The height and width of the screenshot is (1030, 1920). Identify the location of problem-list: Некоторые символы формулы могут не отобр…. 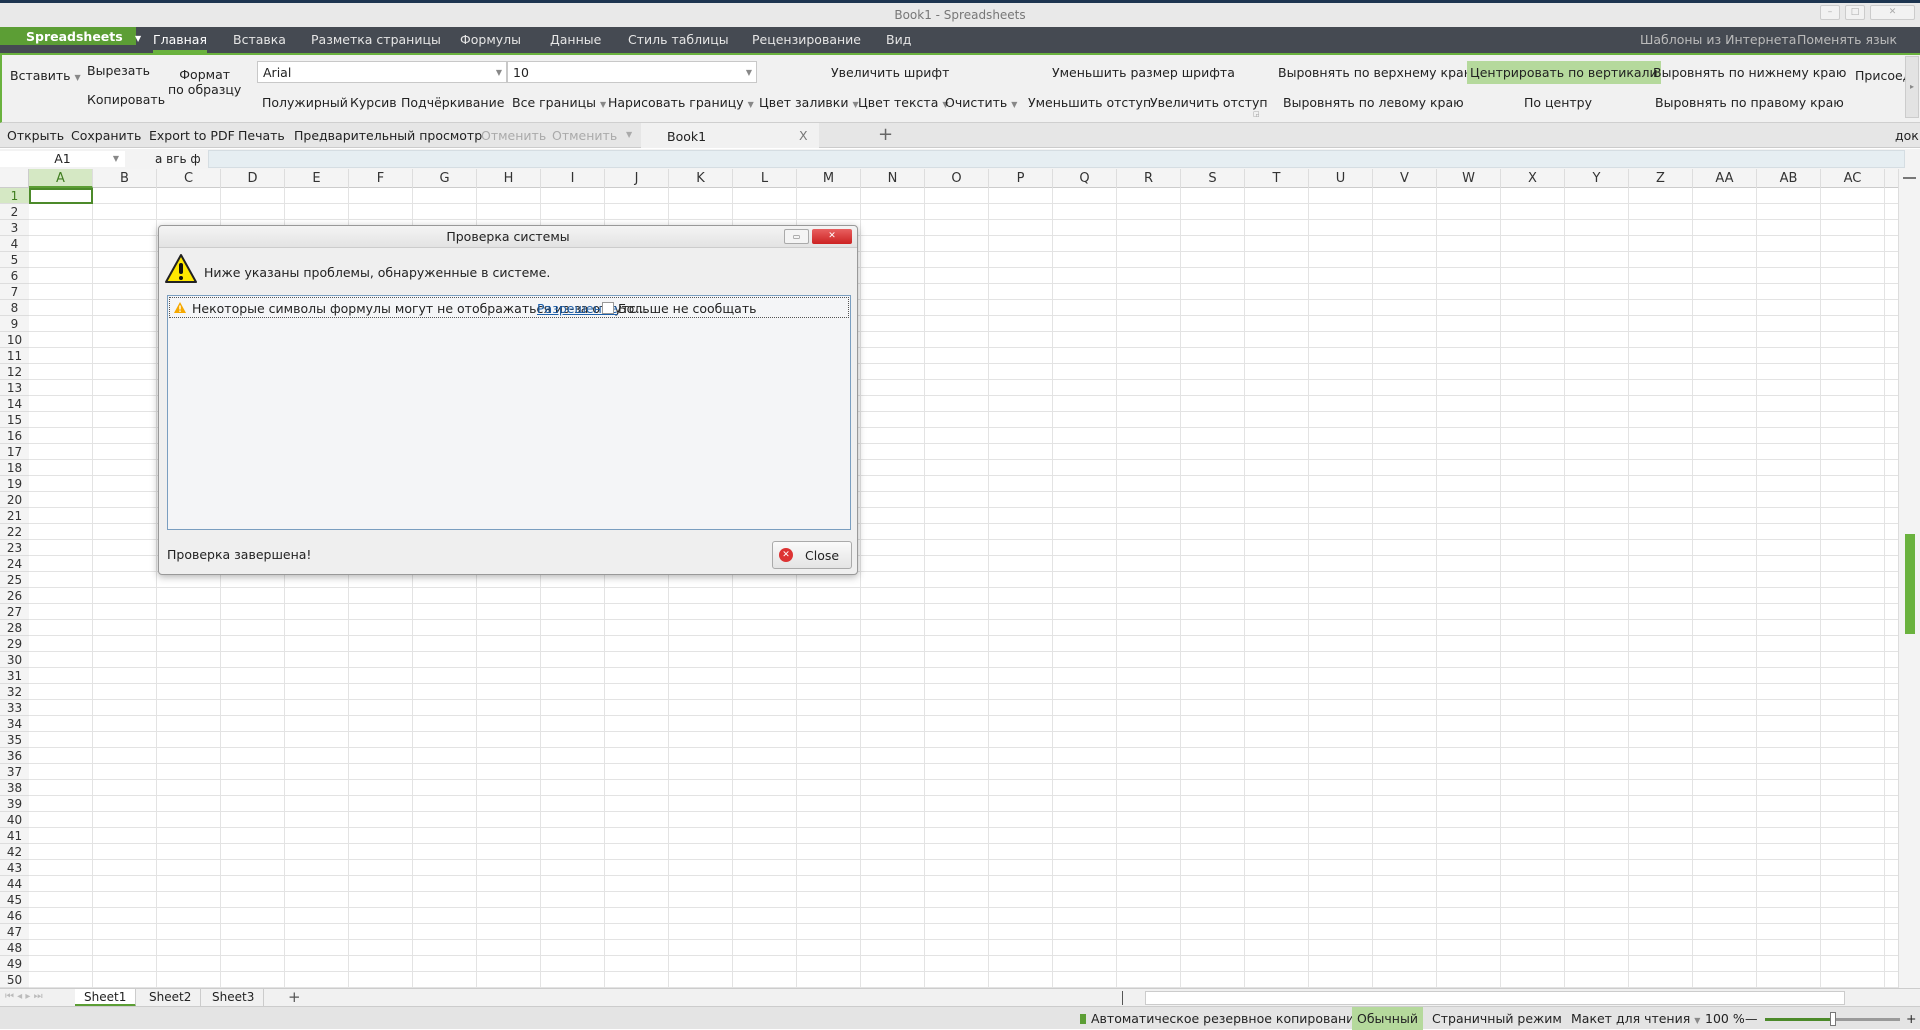
(509, 412).